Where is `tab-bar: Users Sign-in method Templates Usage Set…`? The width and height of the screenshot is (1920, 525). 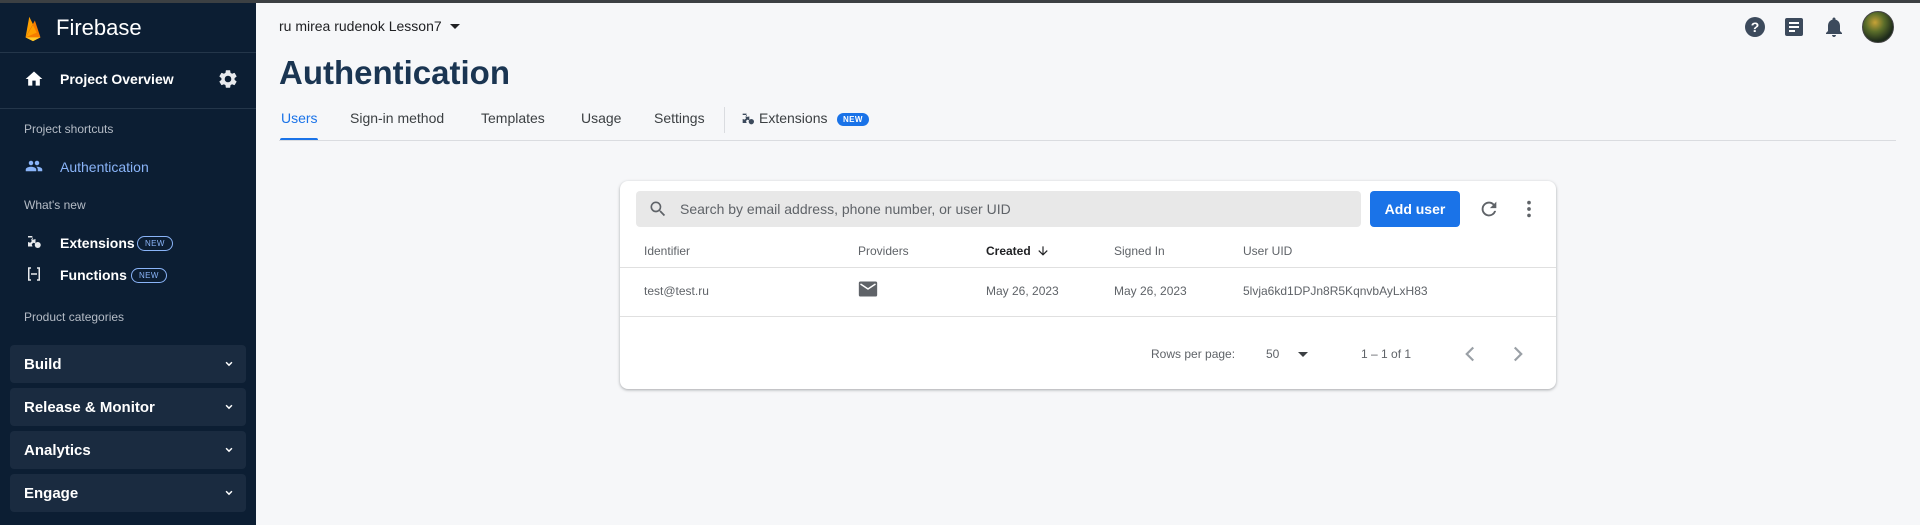
tab-bar: Users Sign-in method Templates Usage Set… is located at coordinates (1087, 126).